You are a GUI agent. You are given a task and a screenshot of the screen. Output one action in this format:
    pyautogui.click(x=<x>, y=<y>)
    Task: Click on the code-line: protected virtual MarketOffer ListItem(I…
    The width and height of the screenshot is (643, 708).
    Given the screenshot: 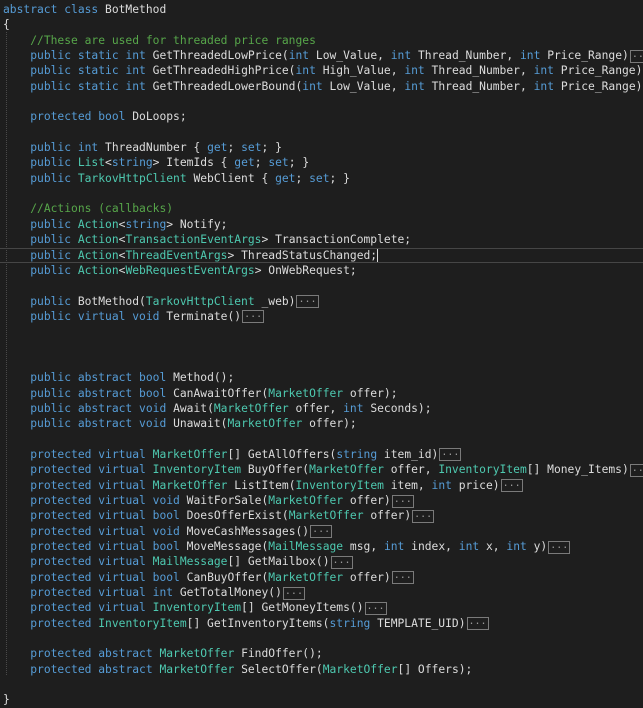 What is the action you would take?
    pyautogui.click(x=321, y=485)
    